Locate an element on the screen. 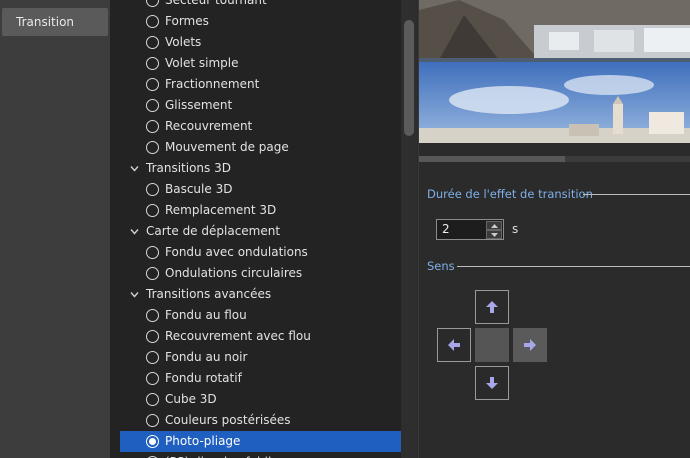  list-item: Ondulations circulaires is located at coordinates (255, 273).